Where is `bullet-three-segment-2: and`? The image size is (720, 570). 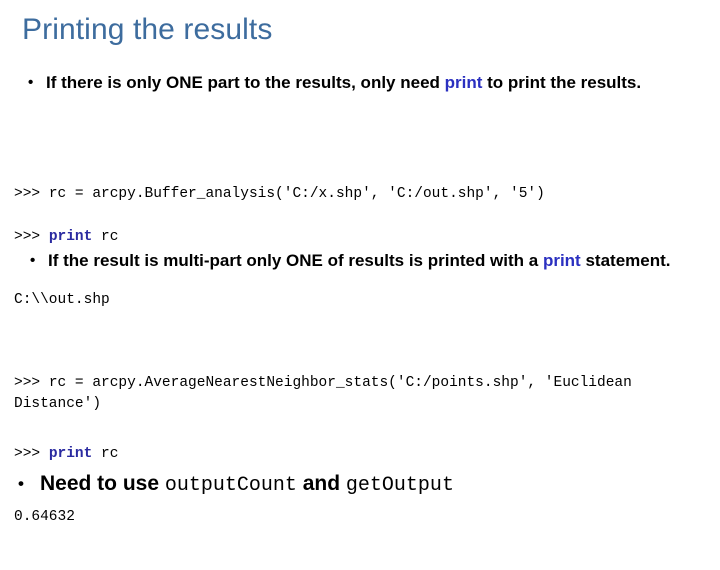
bullet-three-segment-2: and is located at coordinates (321, 483).